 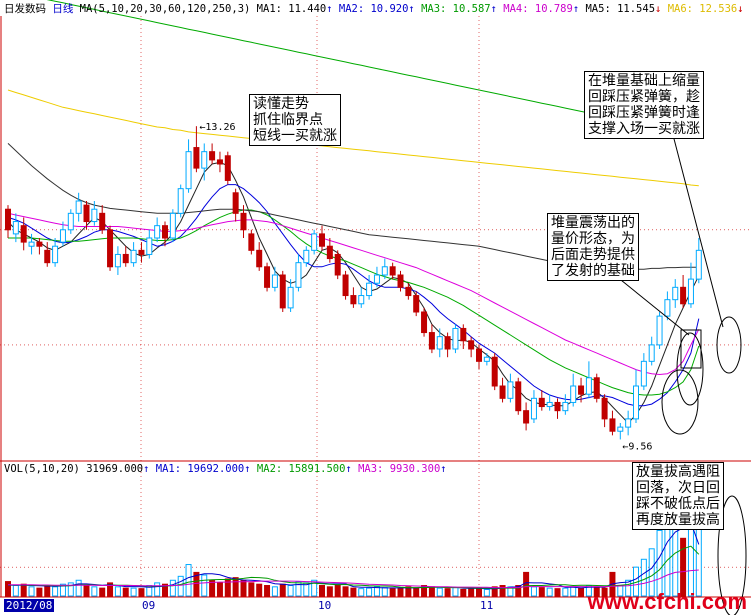 What do you see at coordinates (620, 9) in the screenshot?
I see `ma5-value: MA5: 11.545` at bounding box center [620, 9].